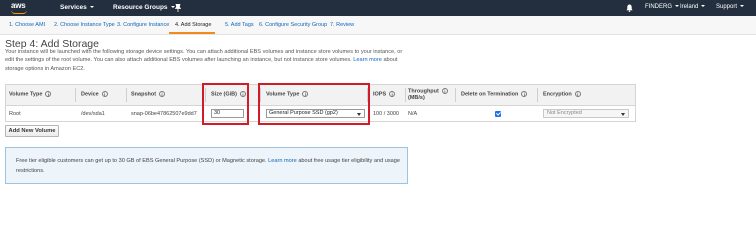 The height and width of the screenshot is (246, 756). I want to click on col-header-delete-on-termination: Delete on Termination i, so click(494, 94).